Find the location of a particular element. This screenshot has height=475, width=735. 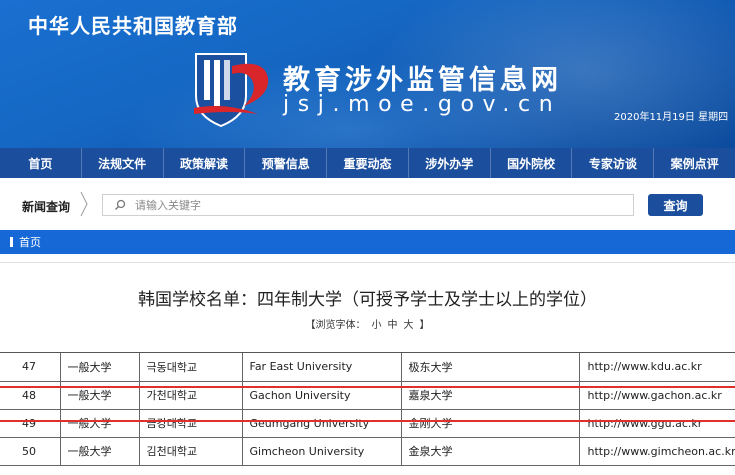

search-bar: 新闻查询 查询 is located at coordinates (367, 204).